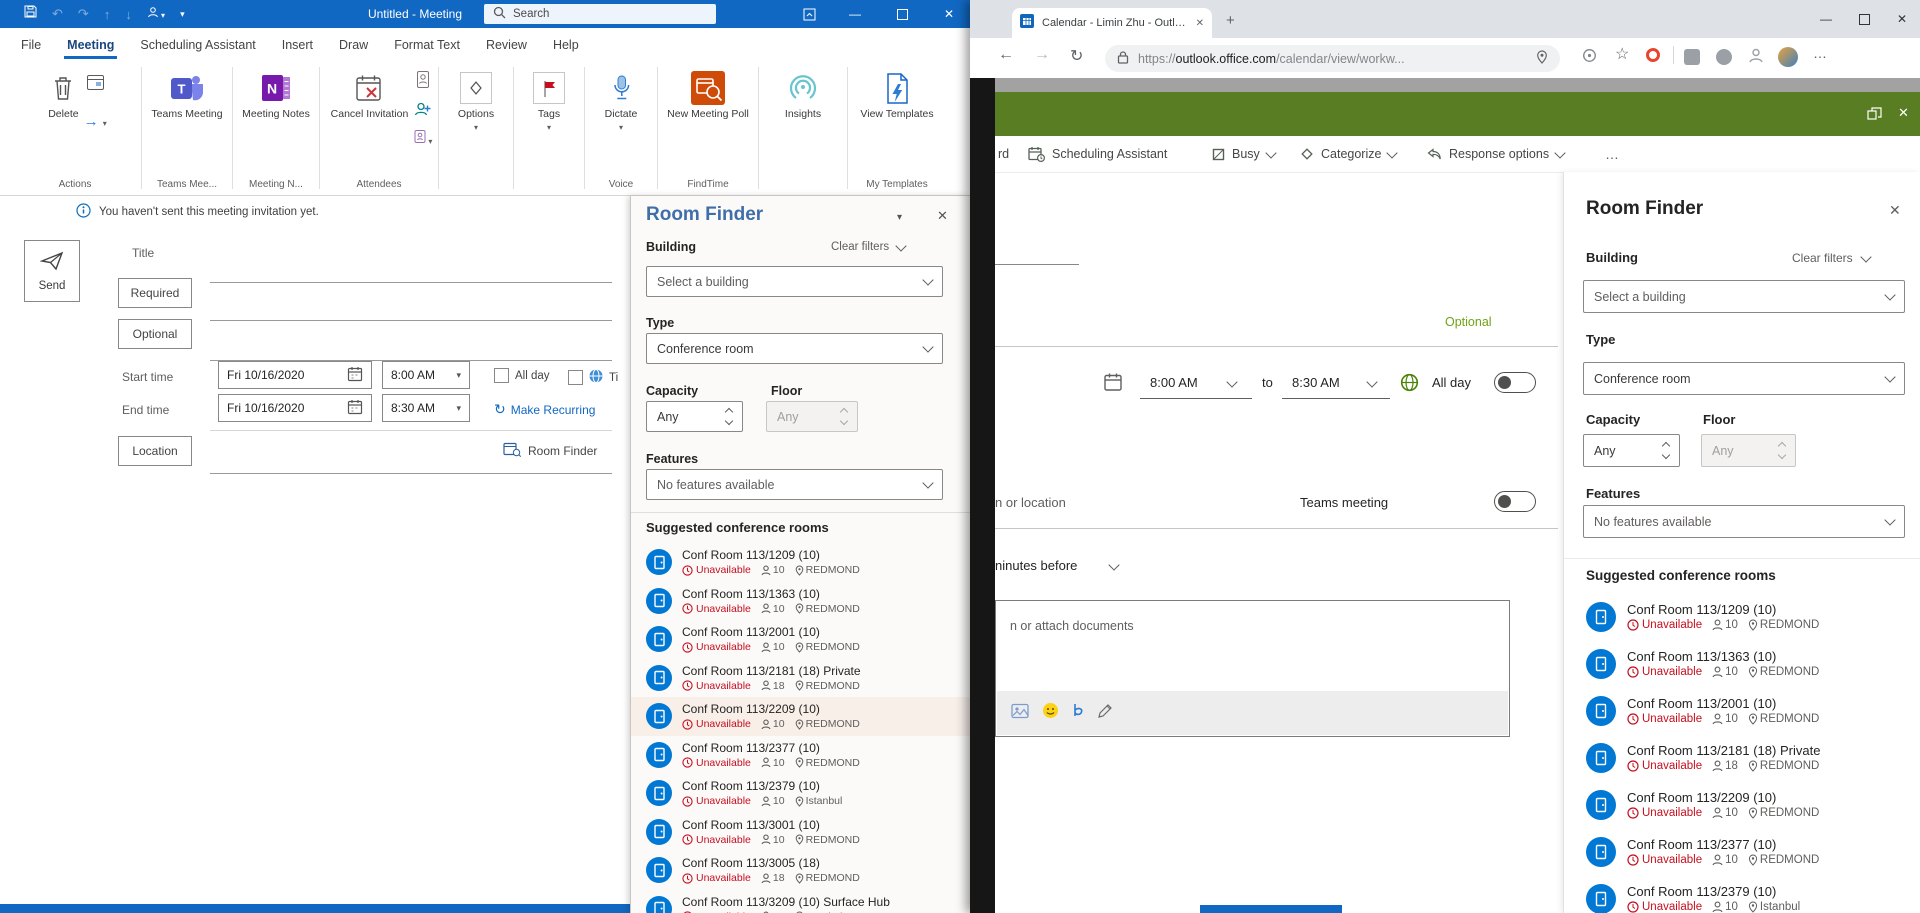  Describe the element at coordinates (550, 451) in the screenshot. I see `room-finder-toggle-button: Room Finder` at that location.